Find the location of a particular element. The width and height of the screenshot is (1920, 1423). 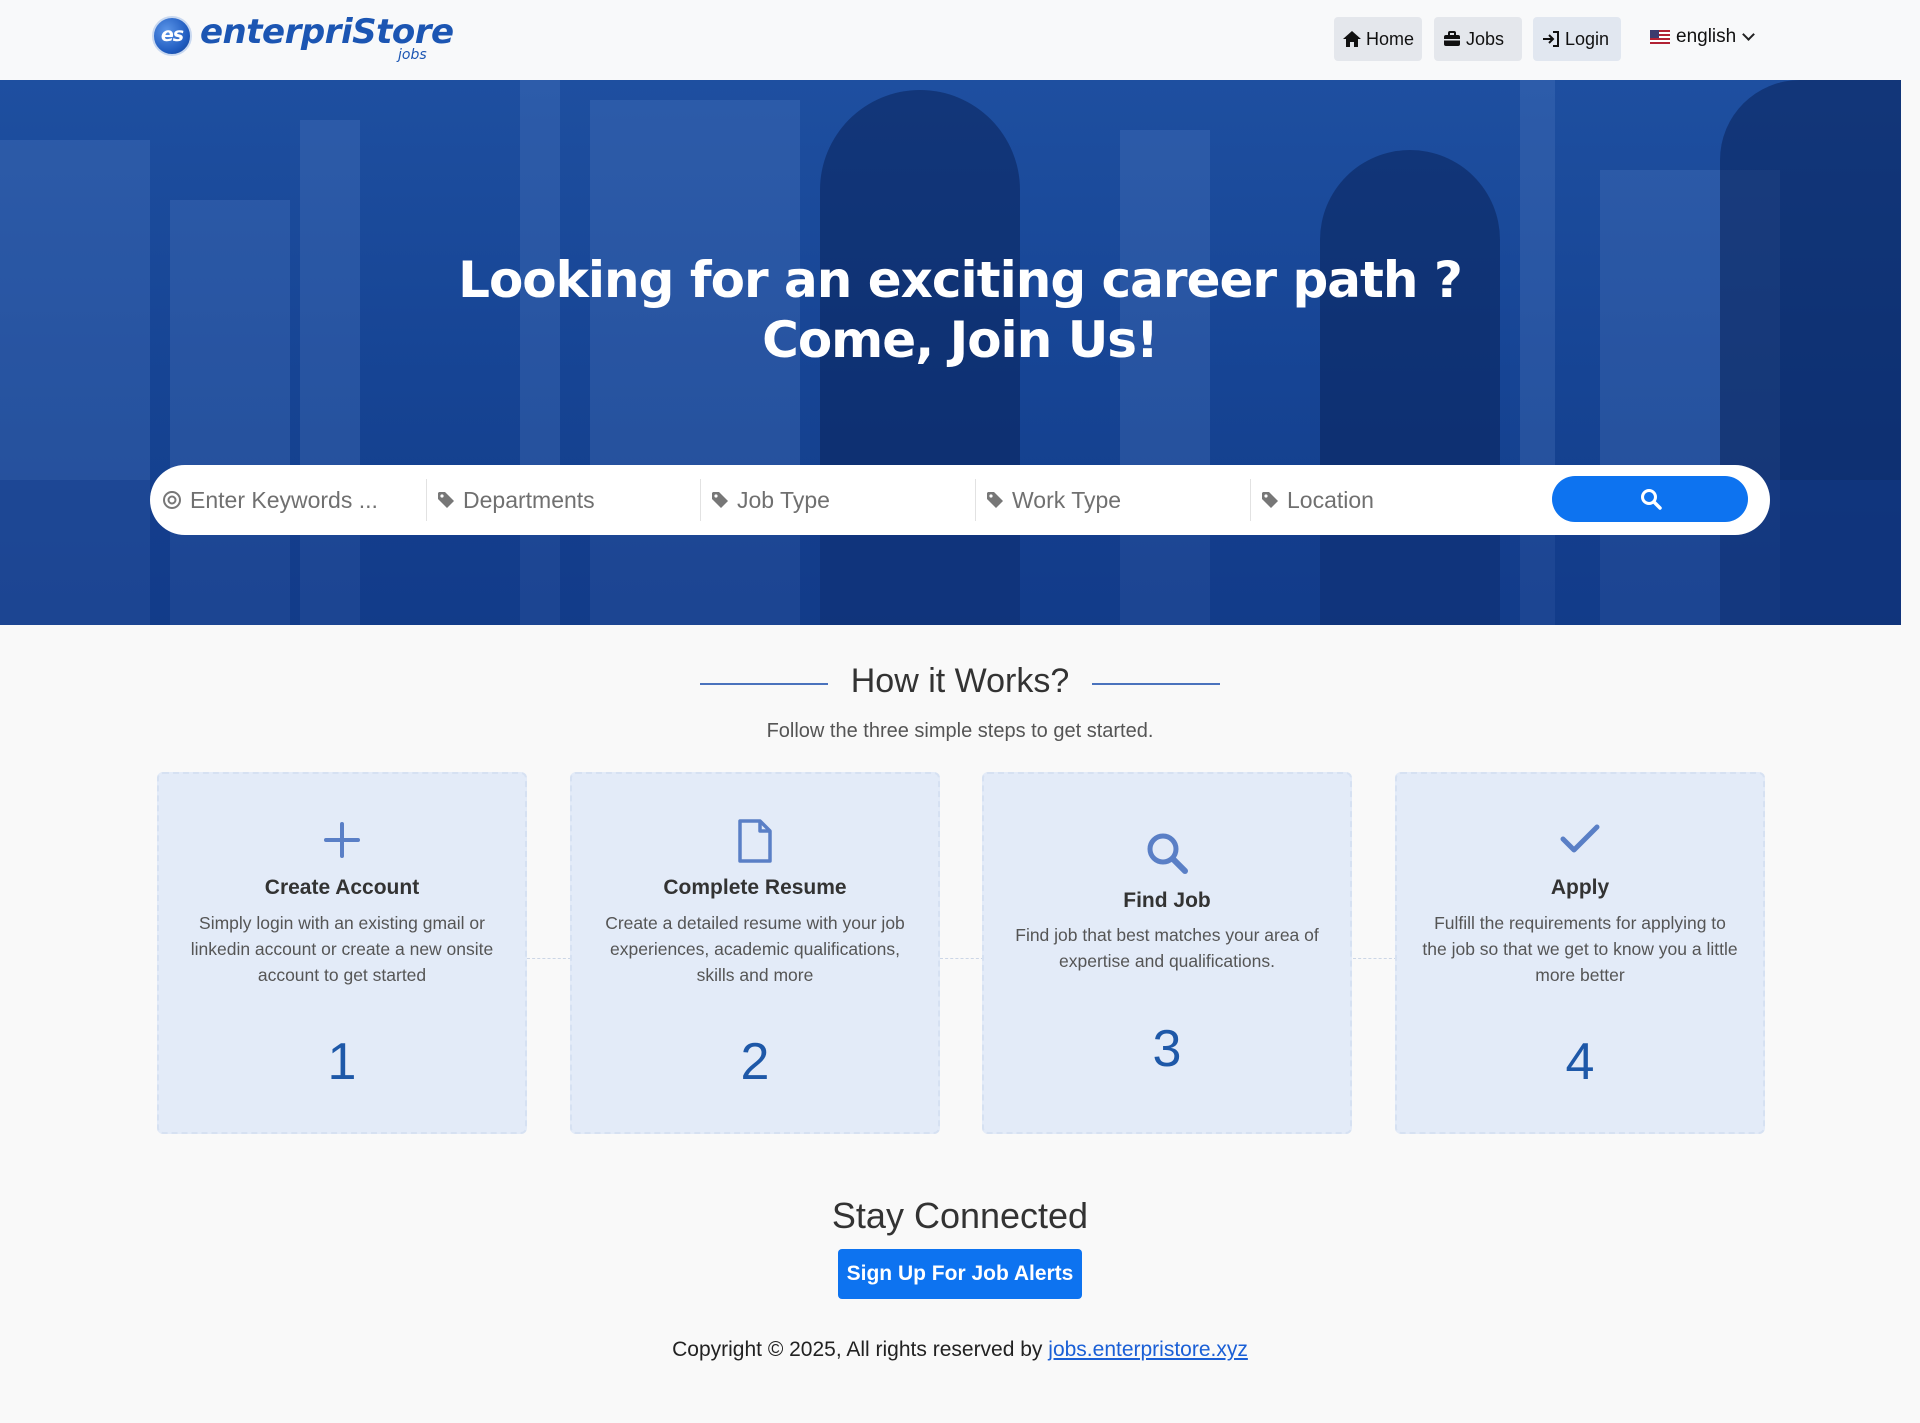

logo-badge: es is located at coordinates (172, 36).